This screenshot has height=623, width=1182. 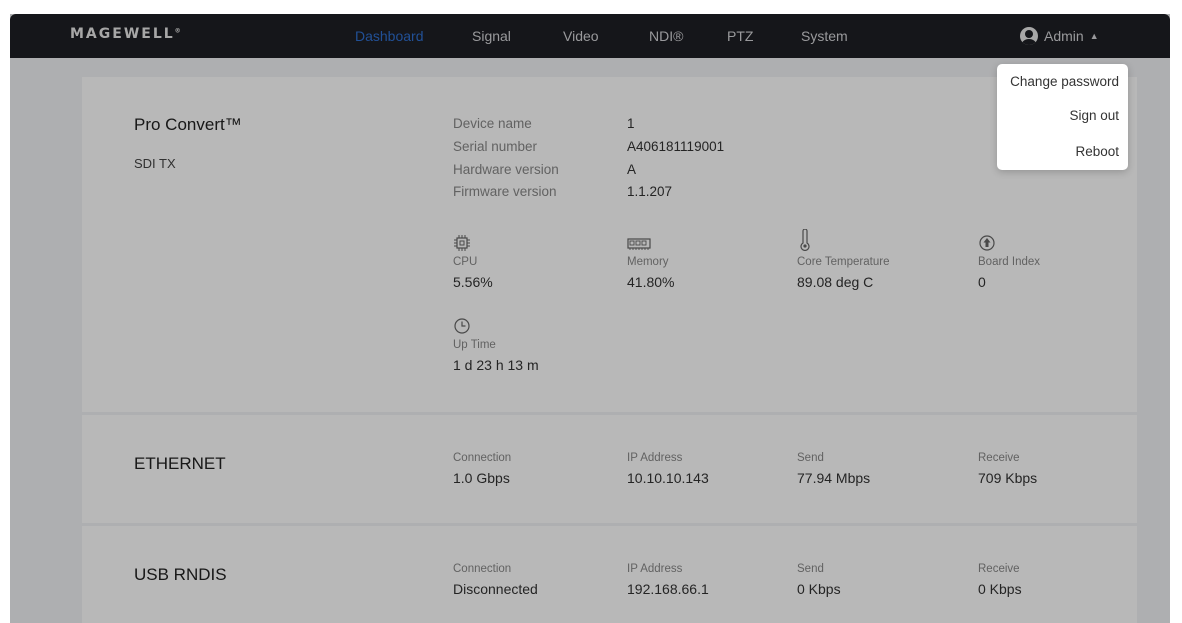 I want to click on firmware-version-label: Firmware version, so click(x=505, y=191).